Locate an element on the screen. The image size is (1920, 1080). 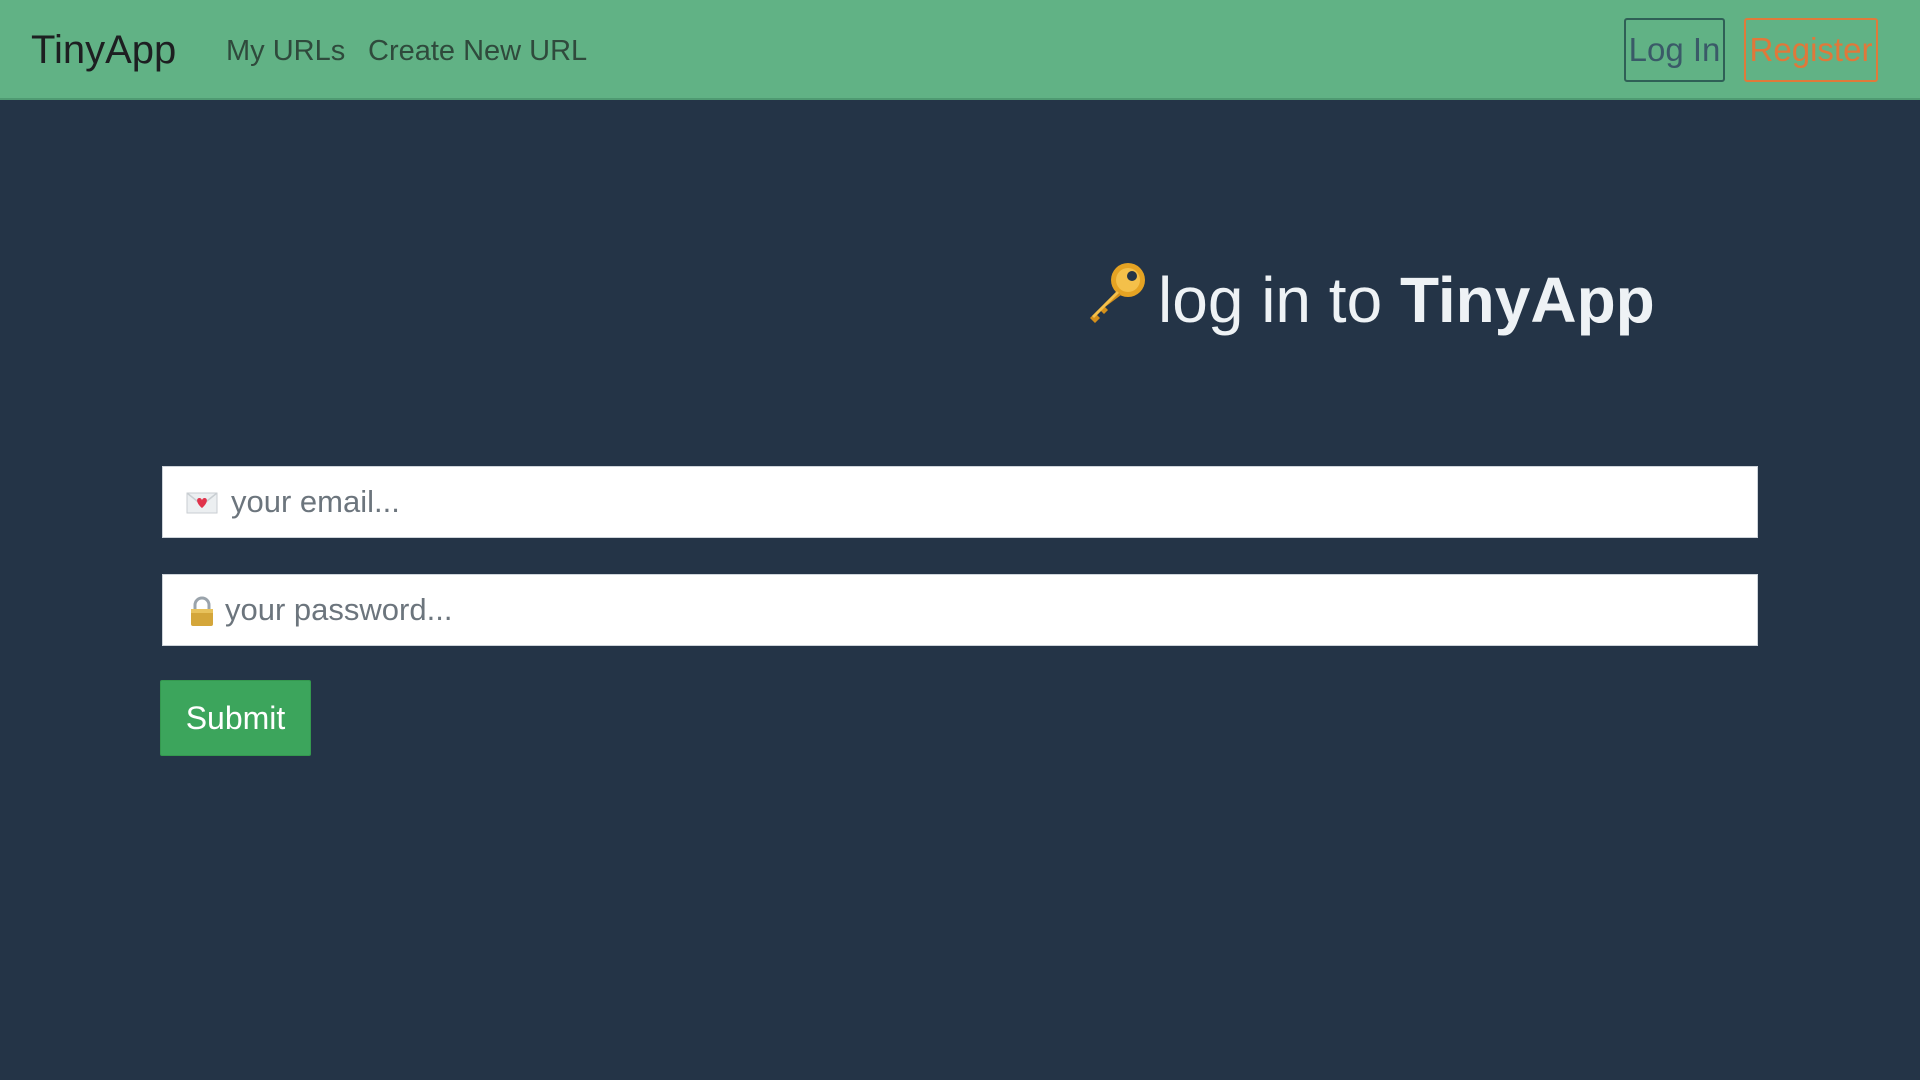
password-field-container is located at coordinates (960, 610).